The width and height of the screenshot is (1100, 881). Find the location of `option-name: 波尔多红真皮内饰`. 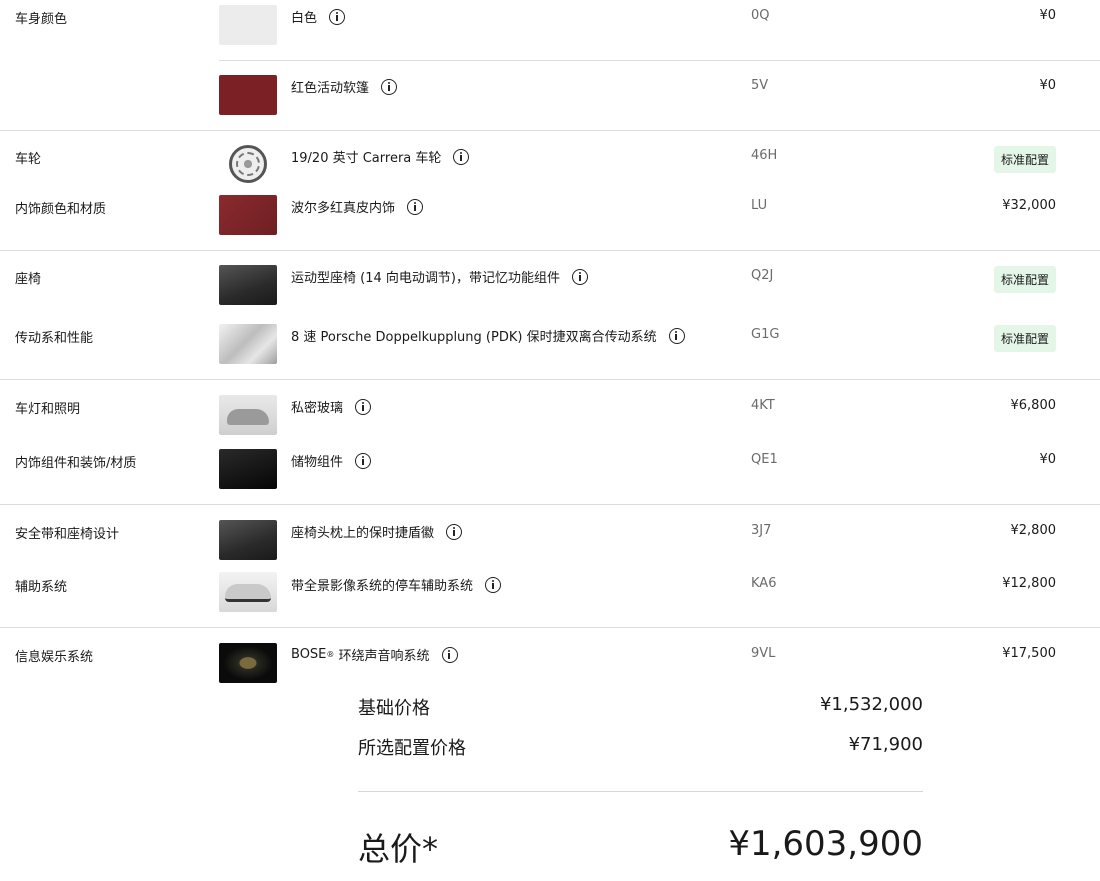

option-name: 波尔多红真皮内饰 is located at coordinates (357, 206).